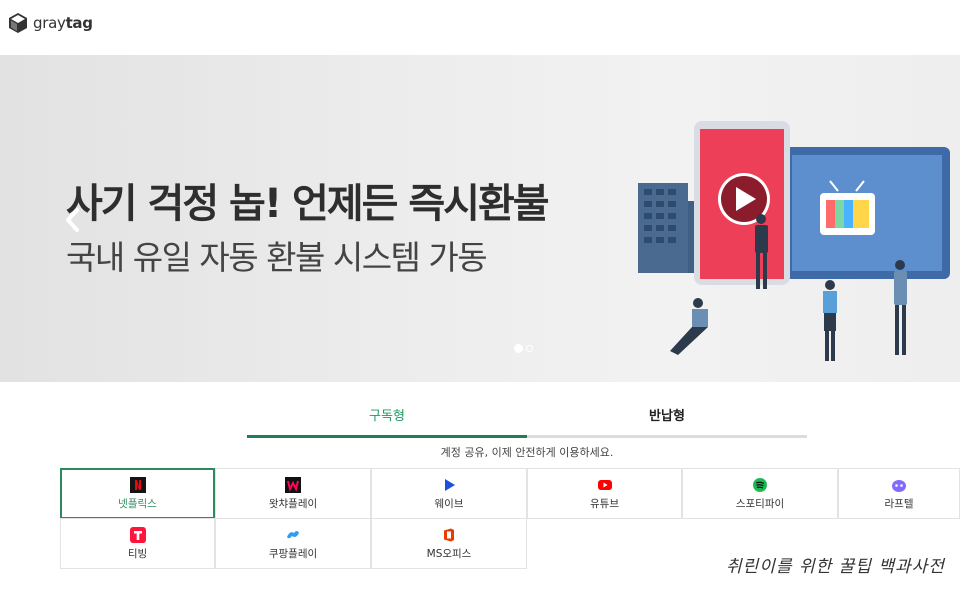 The image size is (960, 590). Describe the element at coordinates (293, 503) in the screenshot. I see `service-name: 왓챠플레이` at that location.